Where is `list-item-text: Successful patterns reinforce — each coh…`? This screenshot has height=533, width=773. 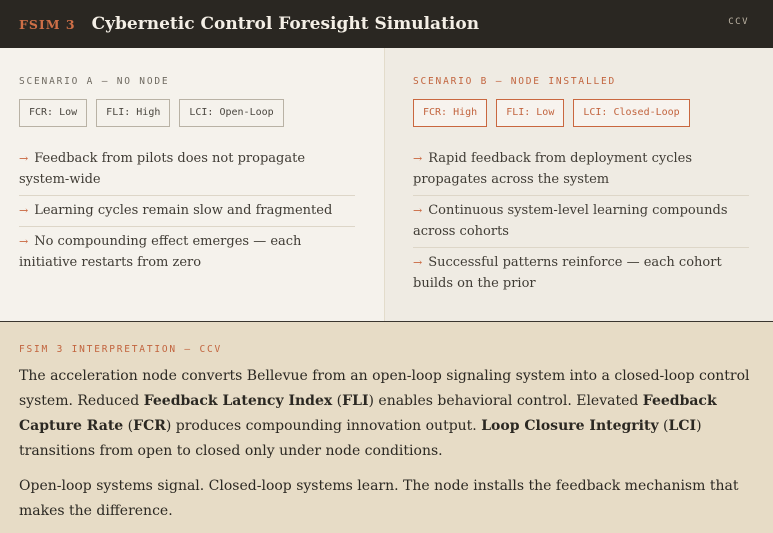
list-item-text: Successful patterns reinforce — each coh… is located at coordinates (567, 273).